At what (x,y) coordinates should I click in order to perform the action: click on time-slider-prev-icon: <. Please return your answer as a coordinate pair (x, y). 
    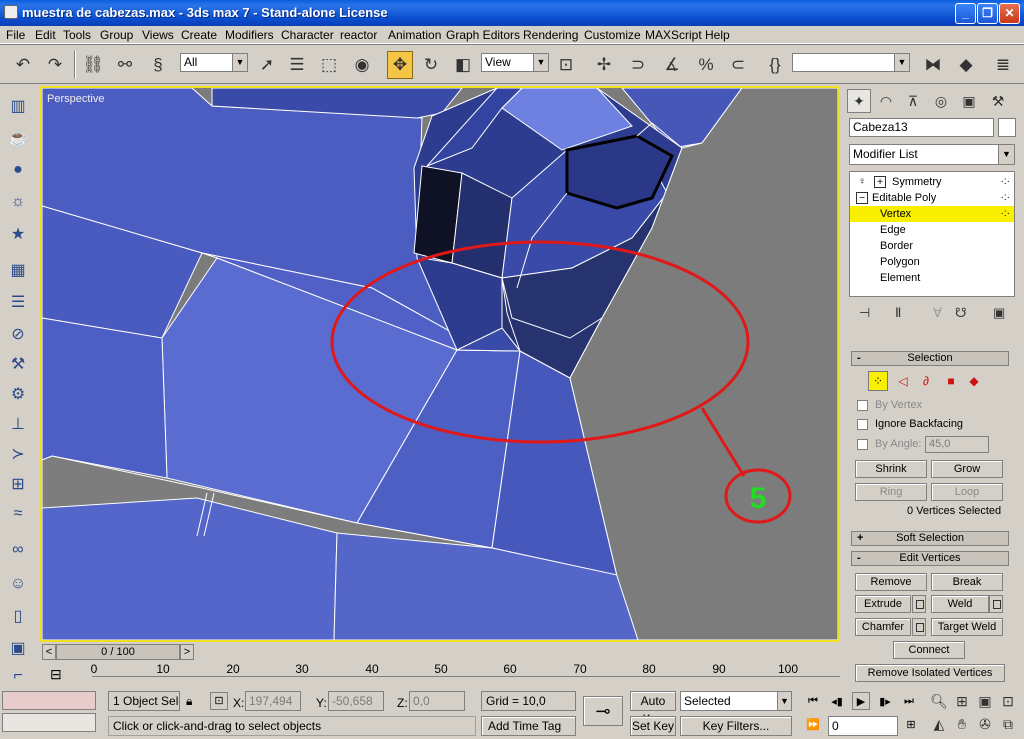
    Looking at the image, I should click on (49, 652).